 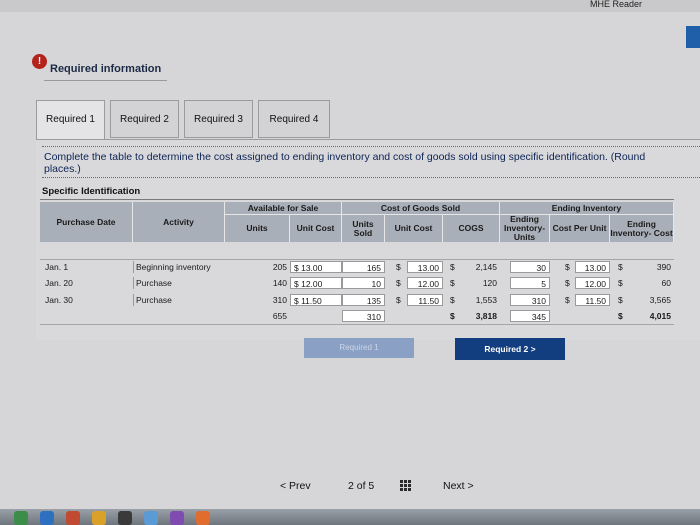 What do you see at coordinates (458, 486) in the screenshot?
I see `next-page-button: Next >` at bounding box center [458, 486].